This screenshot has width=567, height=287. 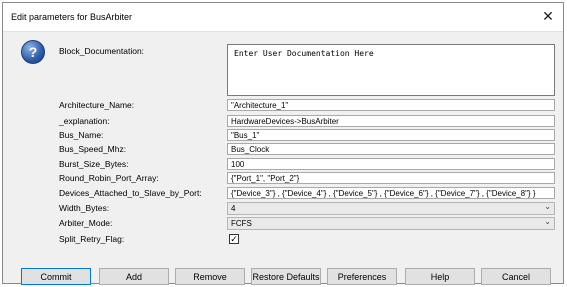 What do you see at coordinates (516, 276) in the screenshot?
I see `cancel-button: Cancel` at bounding box center [516, 276].